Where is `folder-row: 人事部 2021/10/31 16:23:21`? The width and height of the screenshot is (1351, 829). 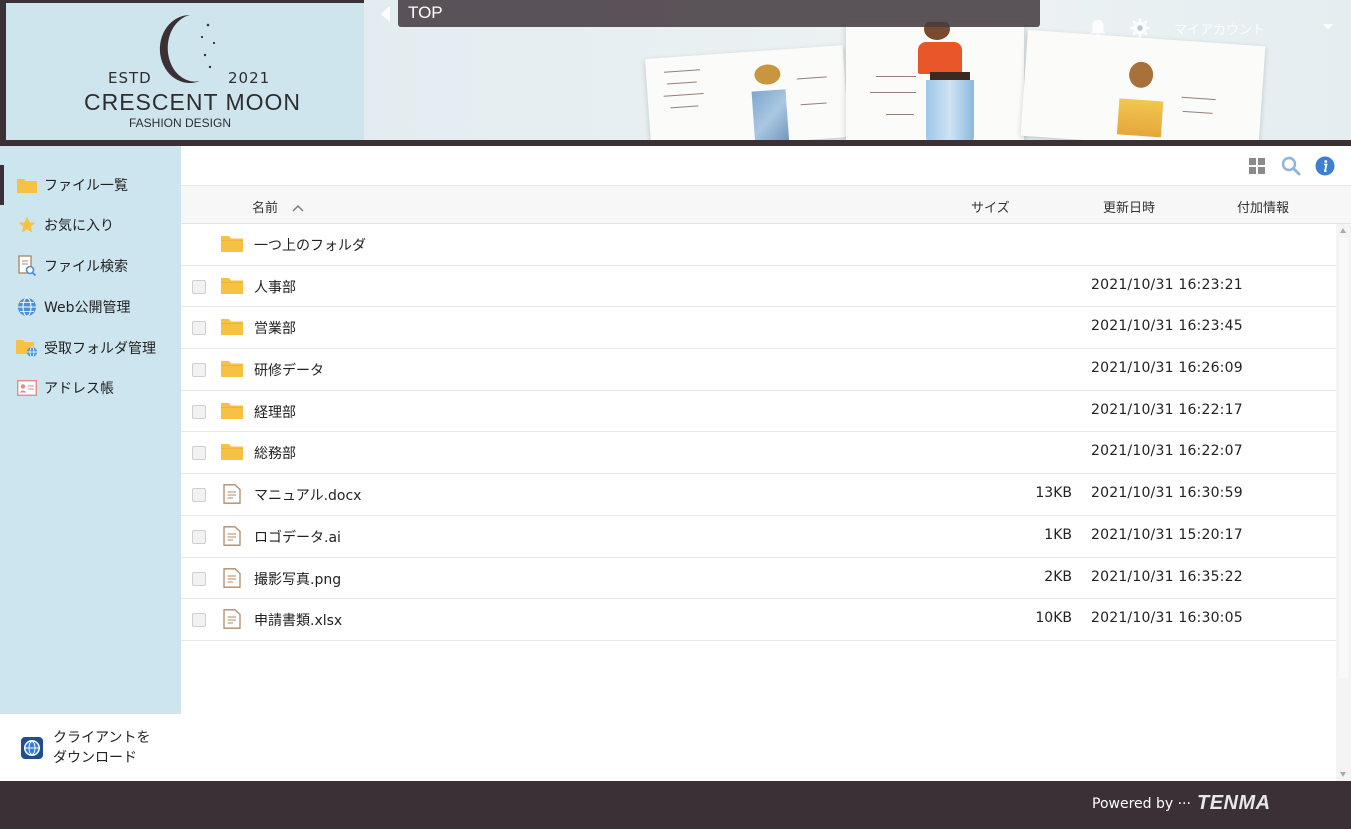
folder-row: 人事部 2021/10/31 16:23:21 is located at coordinates (758, 287).